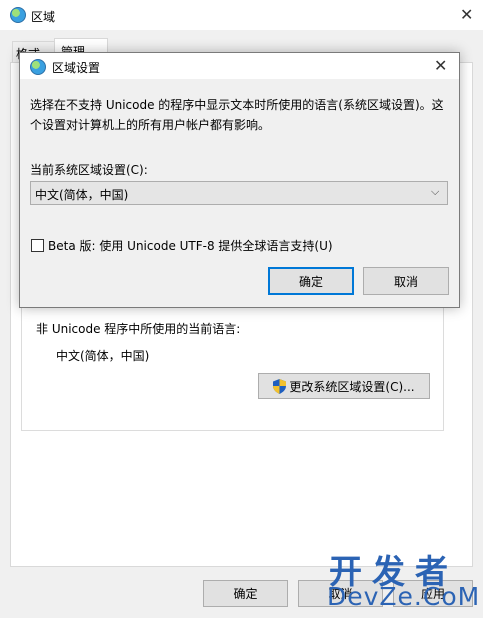 This screenshot has width=483, height=618. I want to click on watermark-domain: DevZe.CoM, so click(404, 596).